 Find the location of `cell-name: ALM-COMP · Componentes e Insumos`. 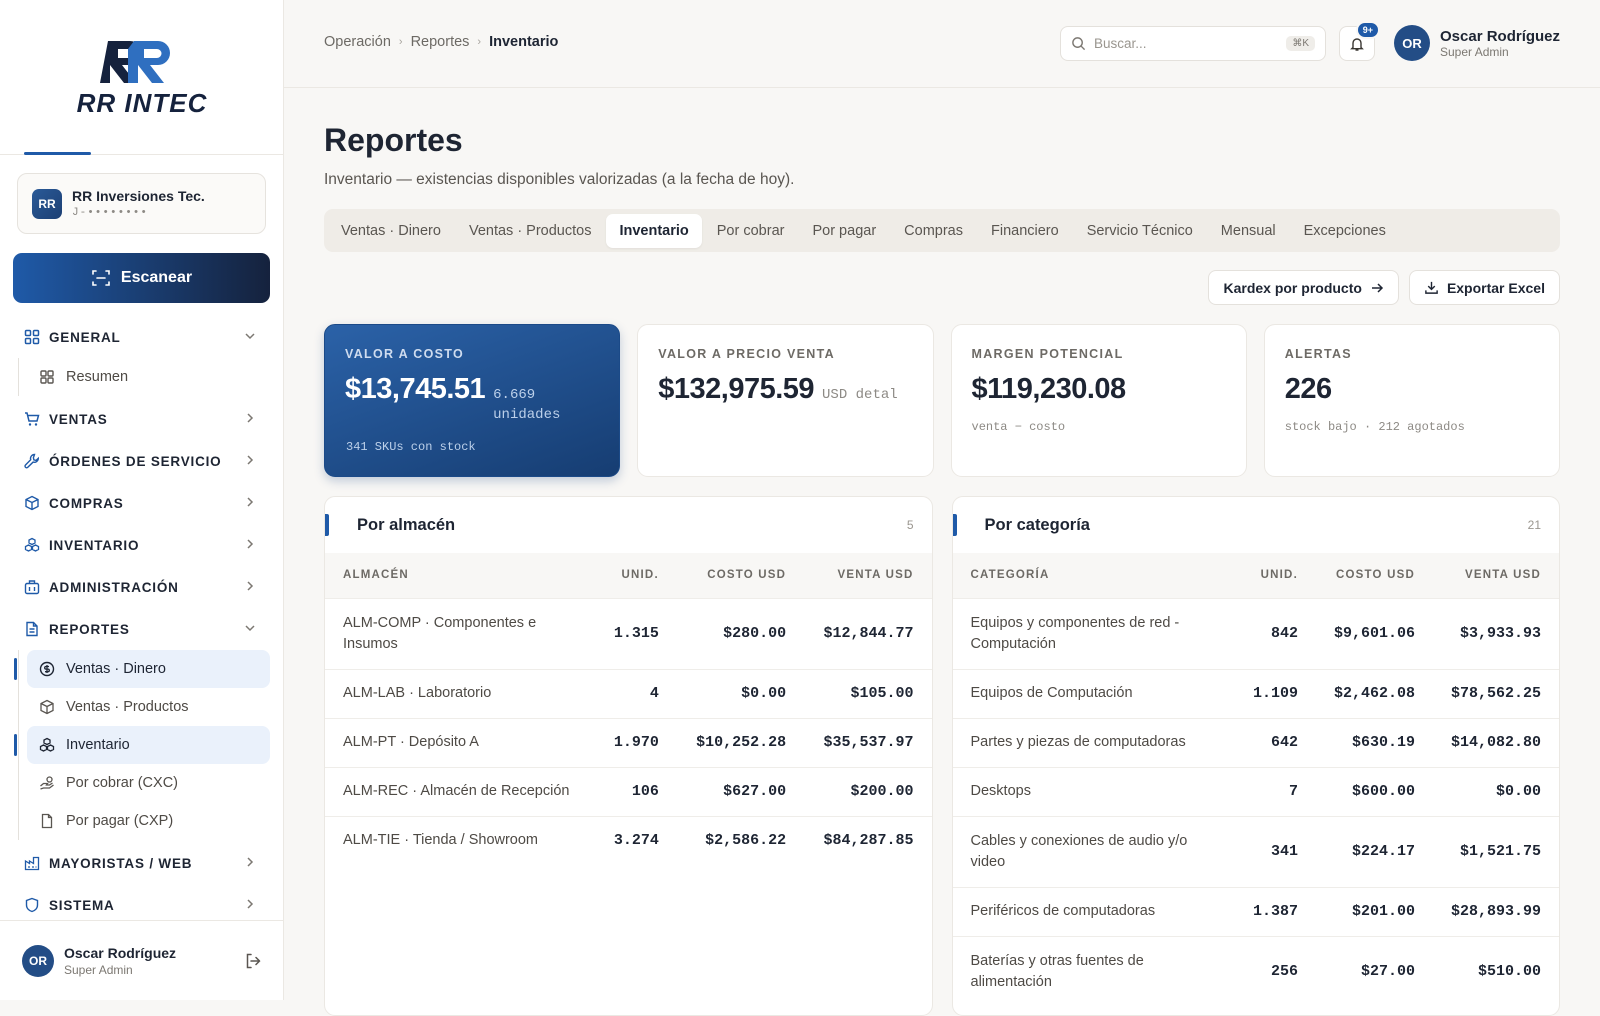

cell-name: ALM-COMP · Componentes e Insumos is located at coordinates (460, 633).